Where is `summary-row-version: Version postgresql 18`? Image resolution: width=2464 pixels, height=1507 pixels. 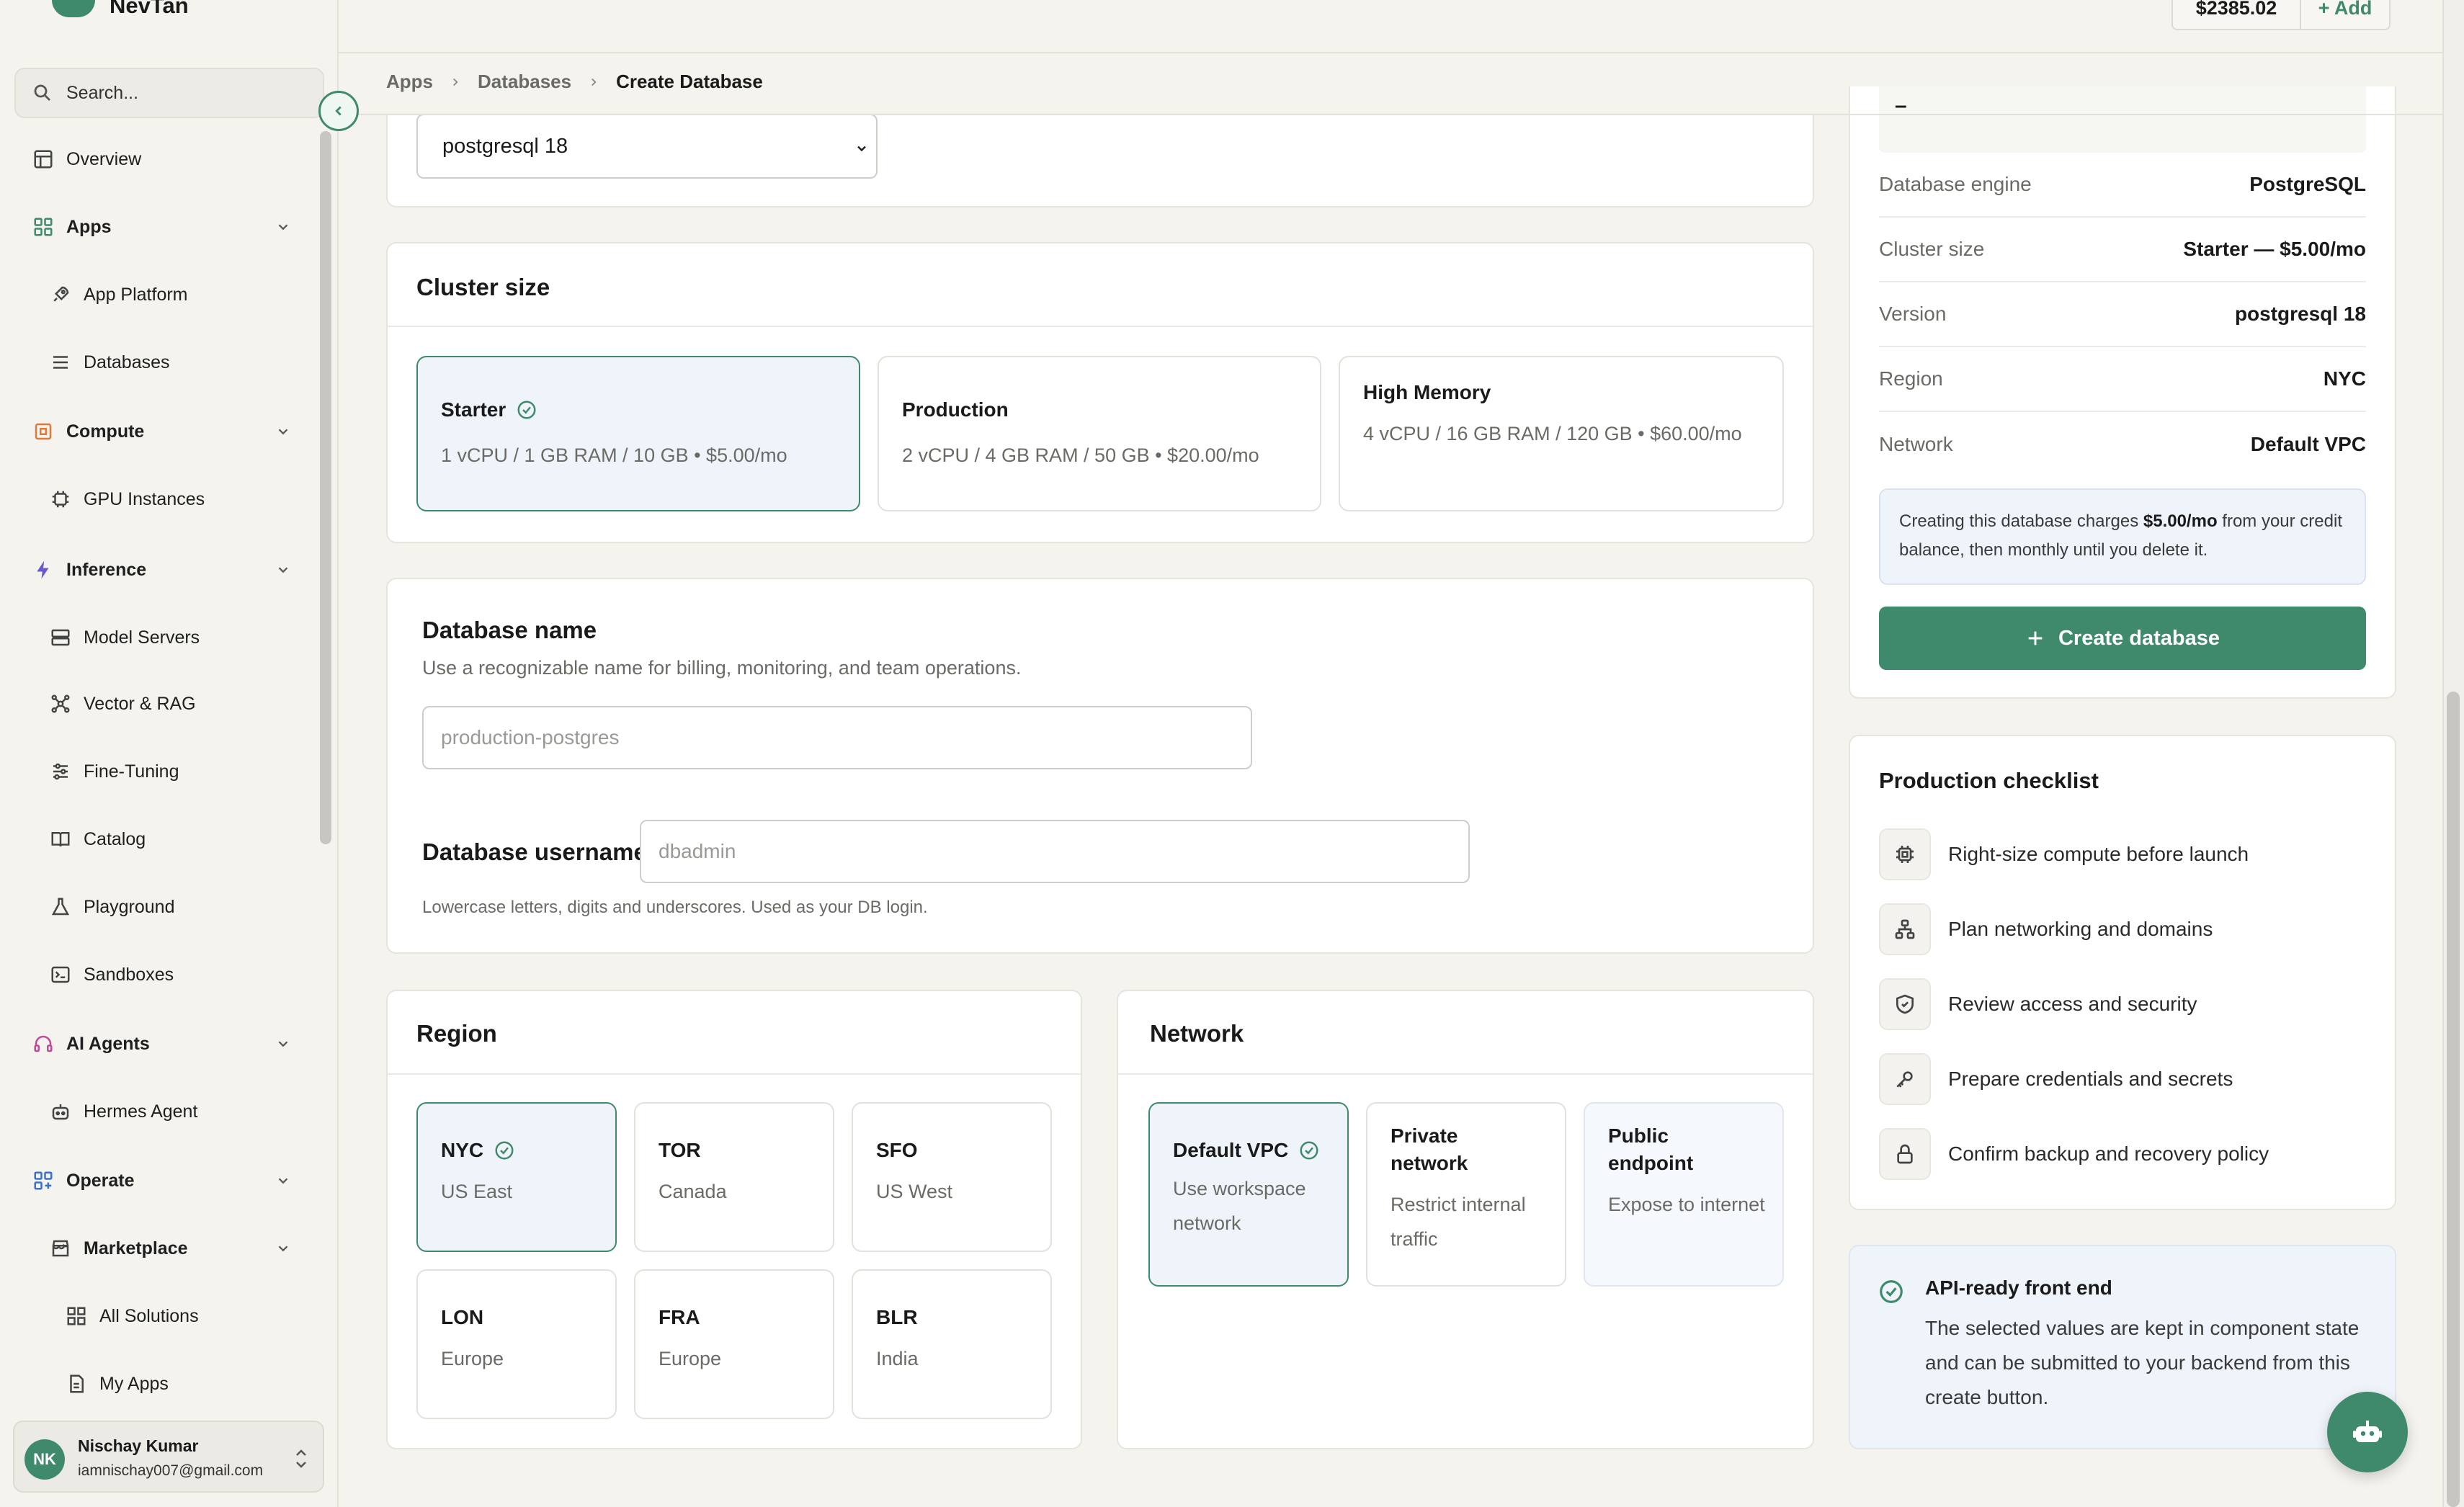
summary-row-version: Version postgresql 18 is located at coordinates (2122, 314).